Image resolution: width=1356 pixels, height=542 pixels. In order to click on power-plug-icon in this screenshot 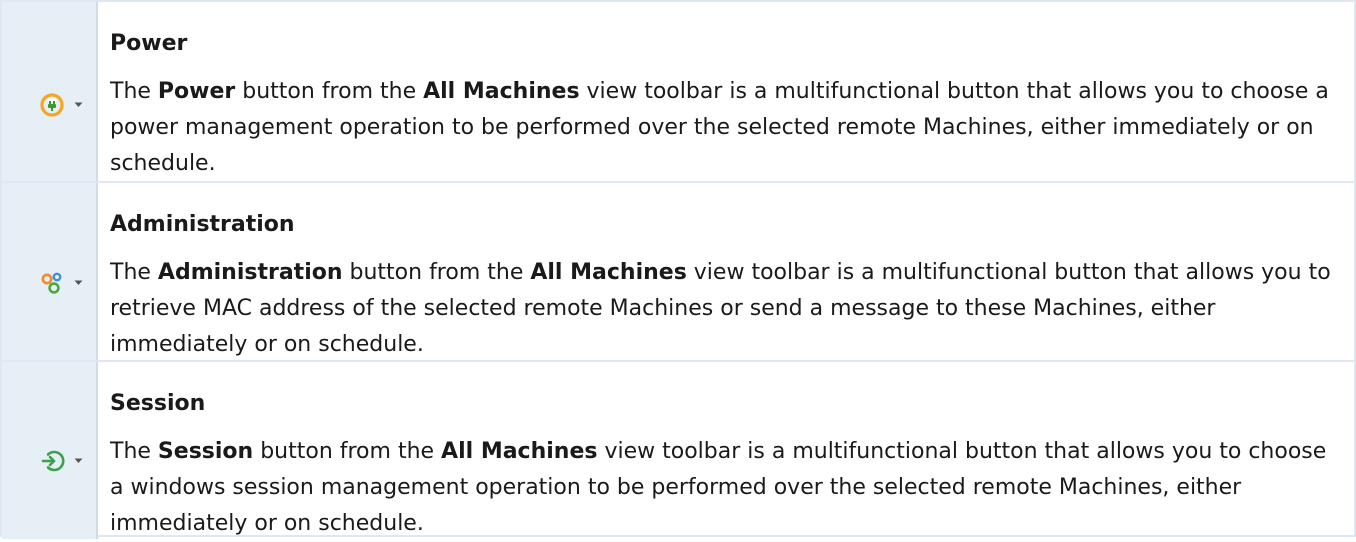, I will do `click(52, 105)`.